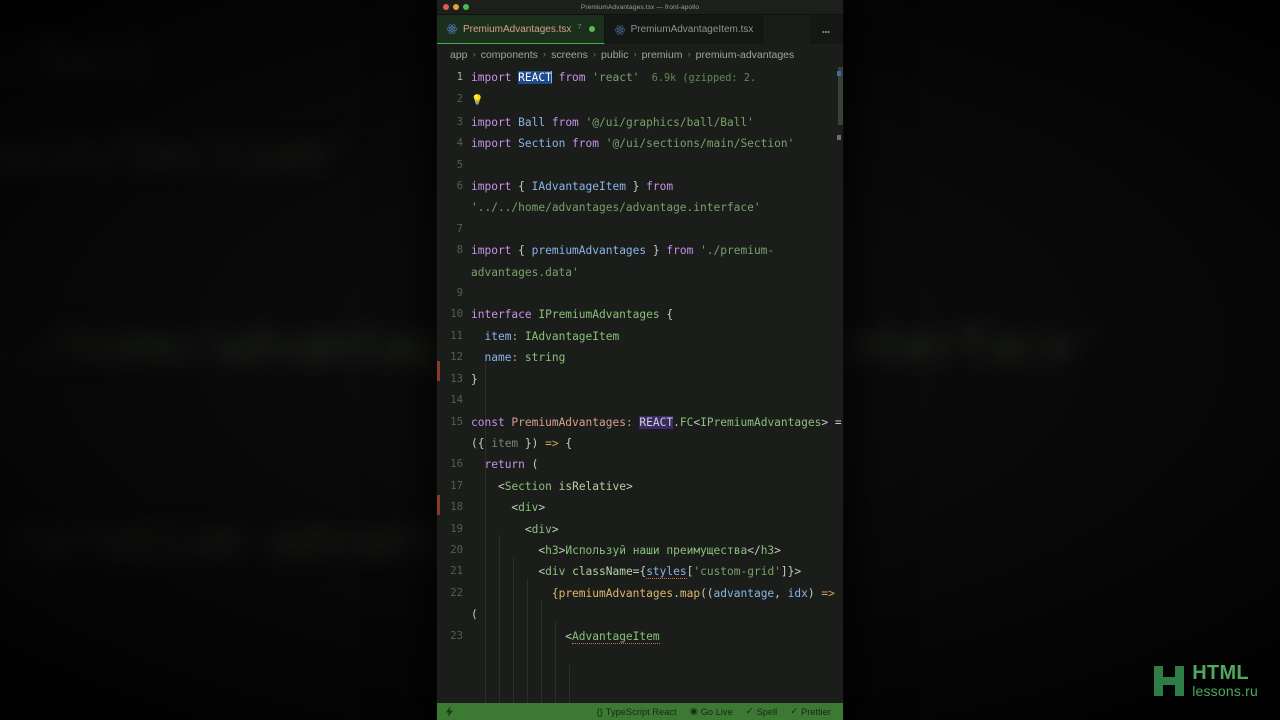  What do you see at coordinates (666, 572) in the screenshot?
I see `code-token: styles` at bounding box center [666, 572].